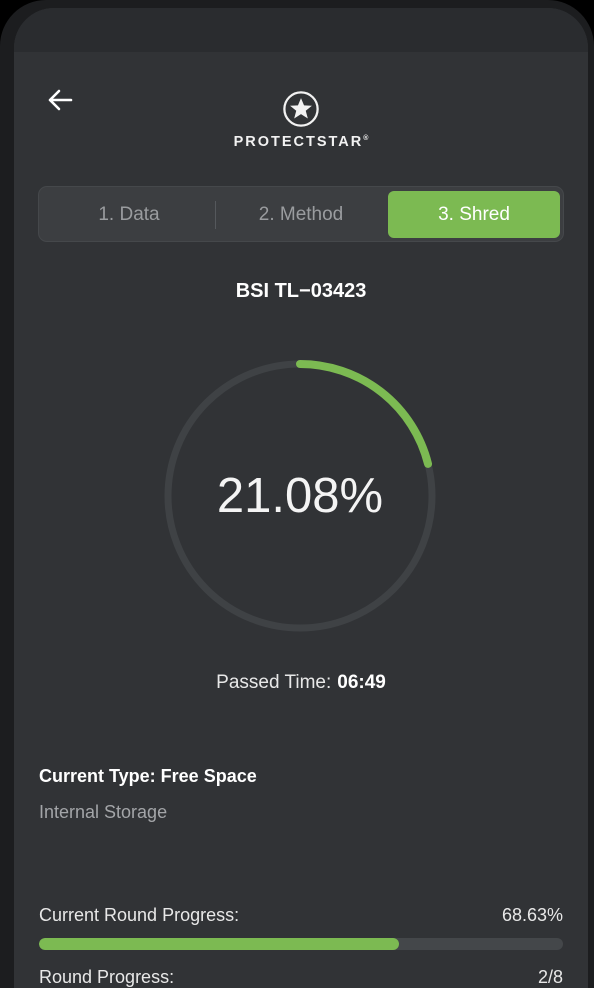 Image resolution: width=594 pixels, height=988 pixels. Describe the element at coordinates (301, 291) in the screenshot. I see `shred-method-title: BSI TL−03423` at that location.